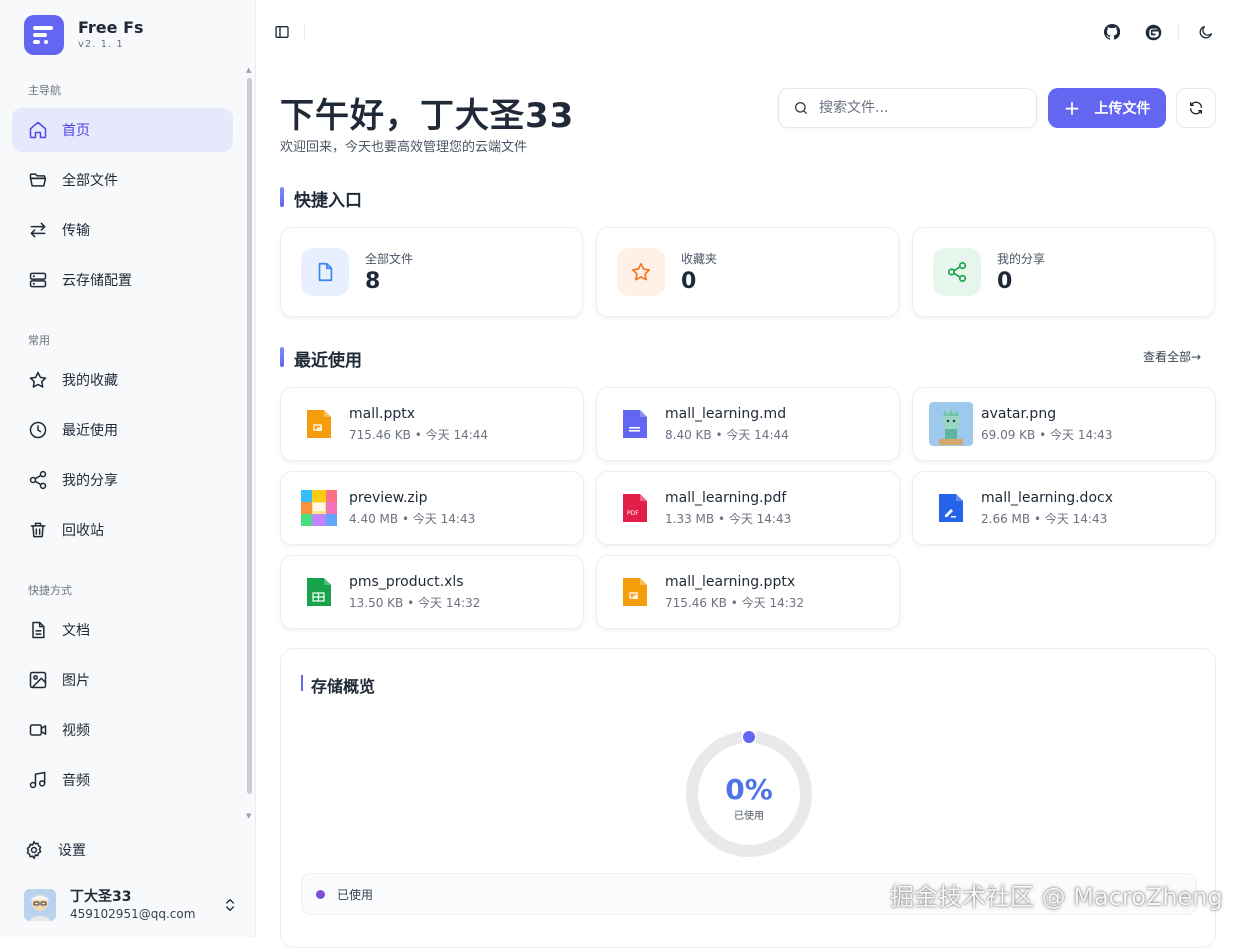 This screenshot has height=948, width=1250. Describe the element at coordinates (406, 582) in the screenshot. I see `file-name: pms_product.xls` at that location.